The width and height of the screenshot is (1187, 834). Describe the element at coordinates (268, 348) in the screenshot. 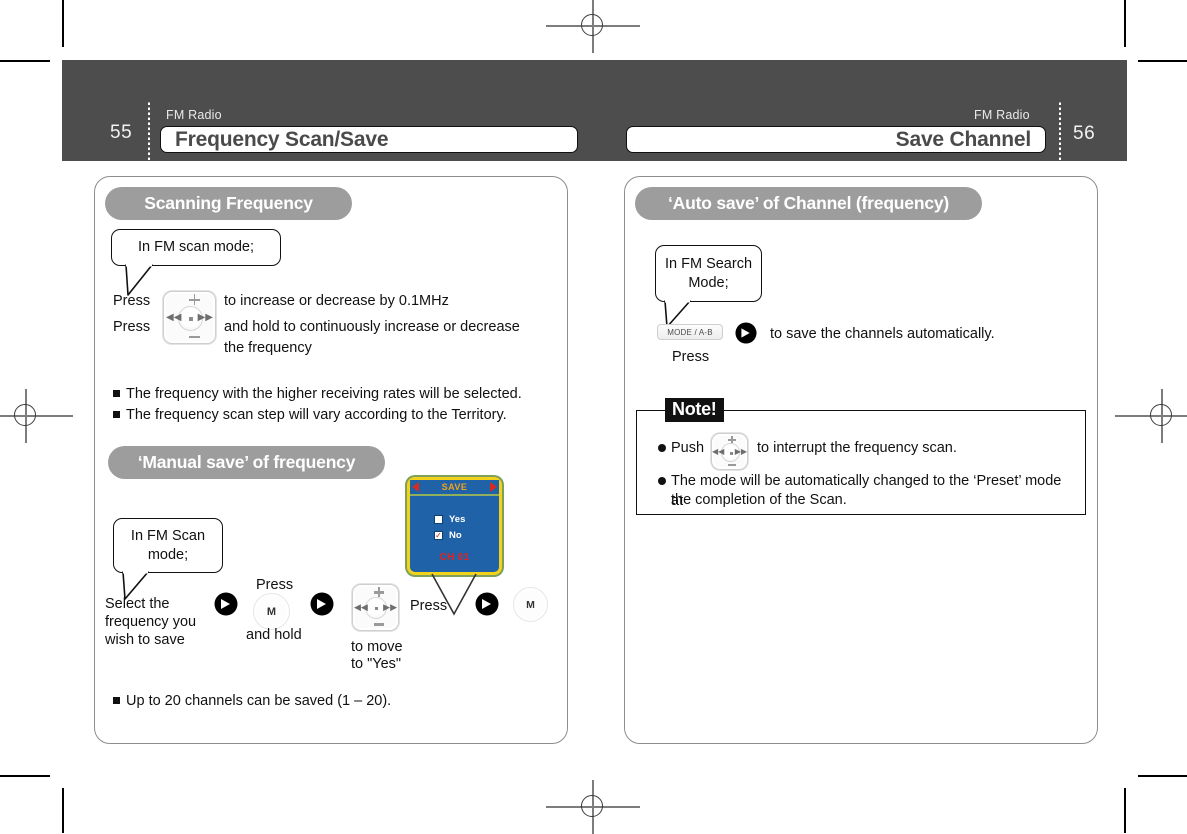

I see `scan-line2-description-cont: the frequency` at that location.